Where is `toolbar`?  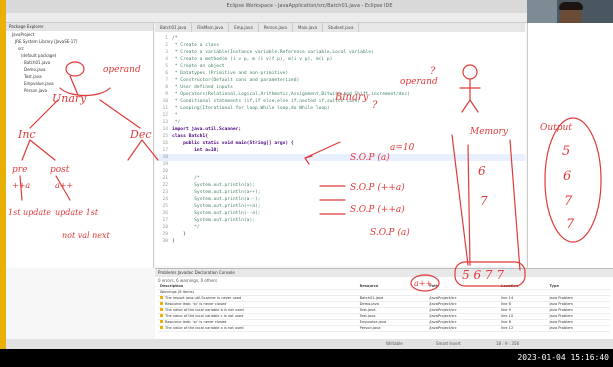
toolbar is located at coordinates (309, 20).